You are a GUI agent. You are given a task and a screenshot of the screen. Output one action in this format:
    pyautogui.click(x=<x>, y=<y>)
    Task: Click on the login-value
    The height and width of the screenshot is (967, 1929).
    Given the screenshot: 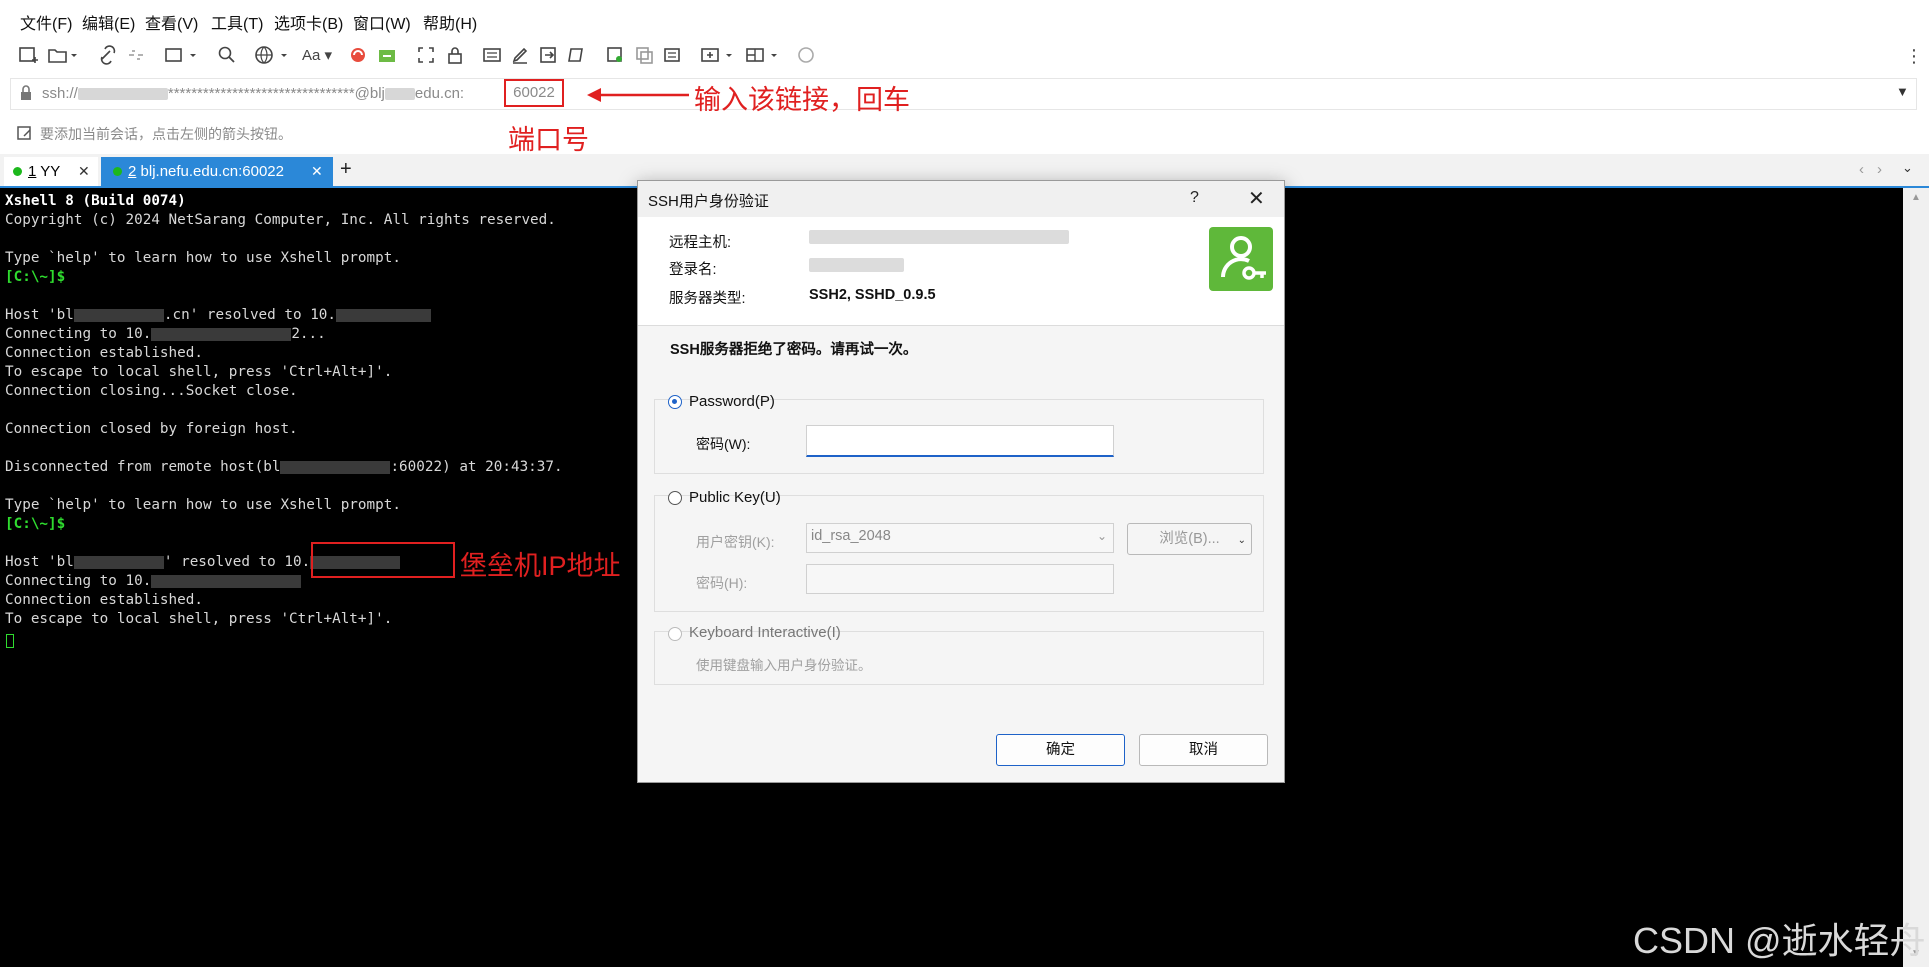 What is the action you would take?
    pyautogui.click(x=856, y=265)
    